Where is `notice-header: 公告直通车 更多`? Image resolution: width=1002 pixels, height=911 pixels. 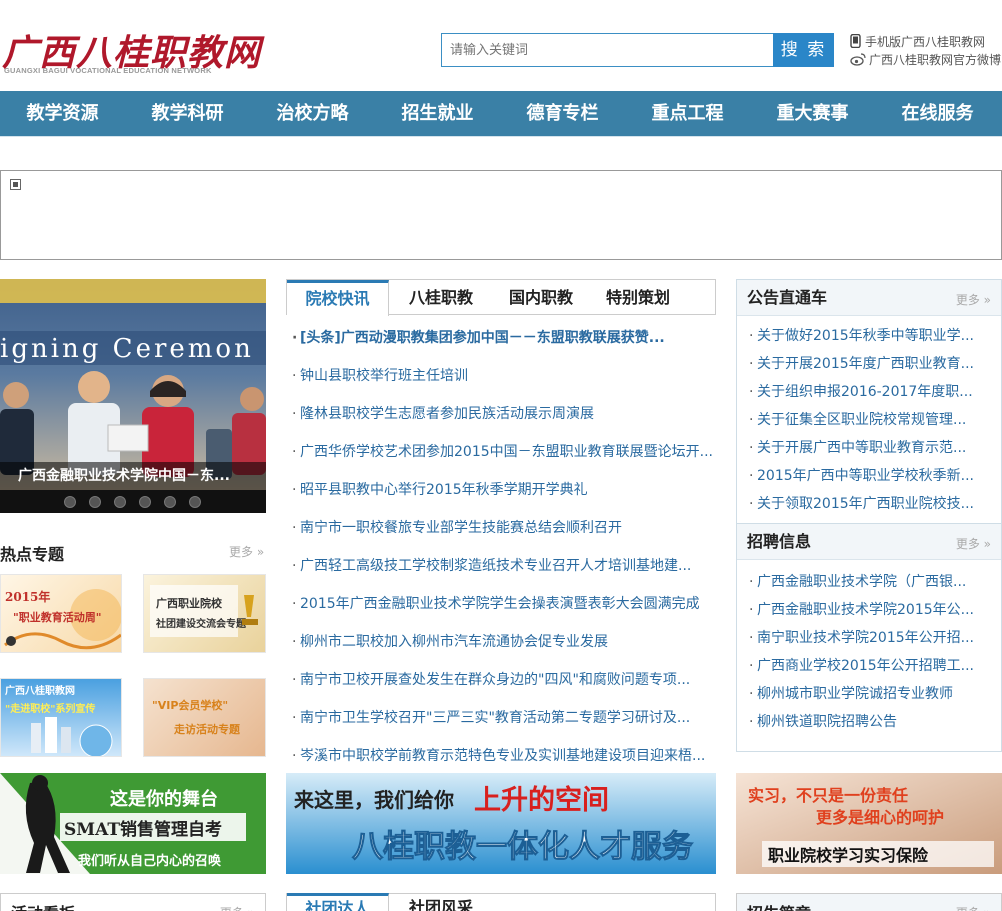
notice-header: 公告直通车 更多 is located at coordinates (869, 298).